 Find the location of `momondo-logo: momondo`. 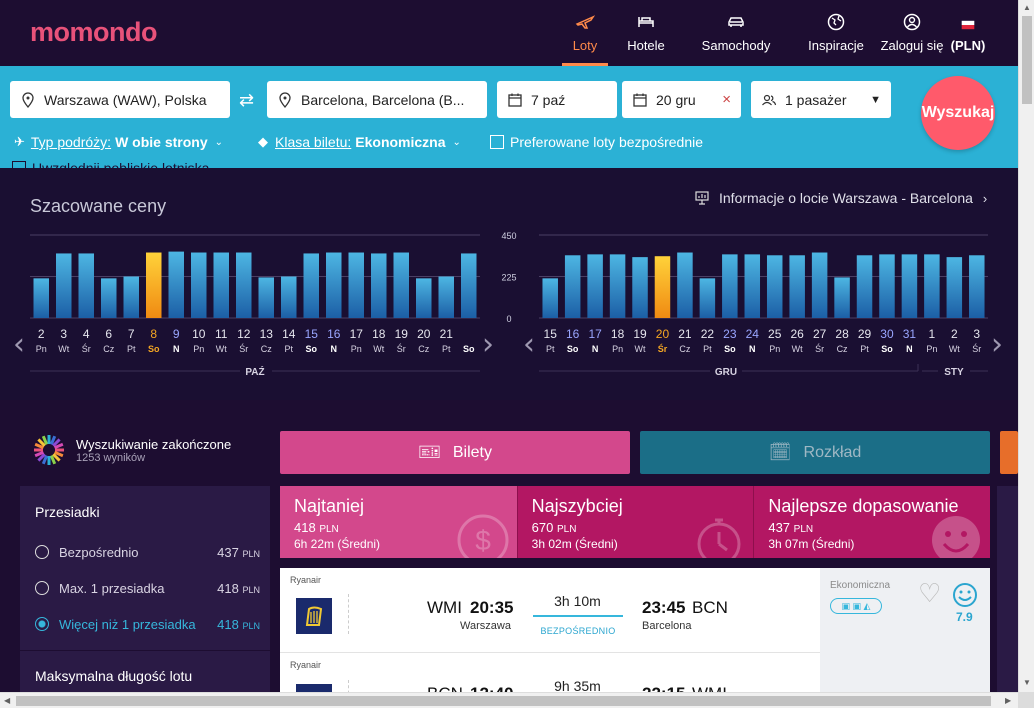

momondo-logo: momondo is located at coordinates (93, 32).